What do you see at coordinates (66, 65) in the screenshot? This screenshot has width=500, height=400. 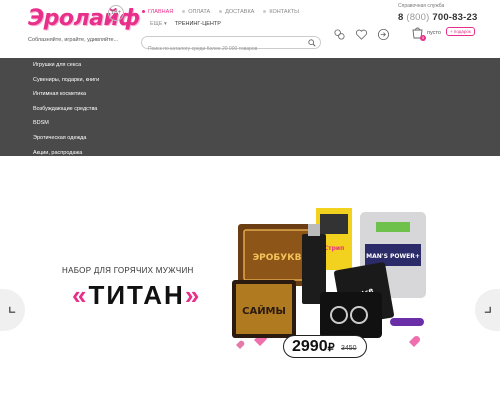 I see `menu-item-toys: Игрушки для секса` at bounding box center [66, 65].